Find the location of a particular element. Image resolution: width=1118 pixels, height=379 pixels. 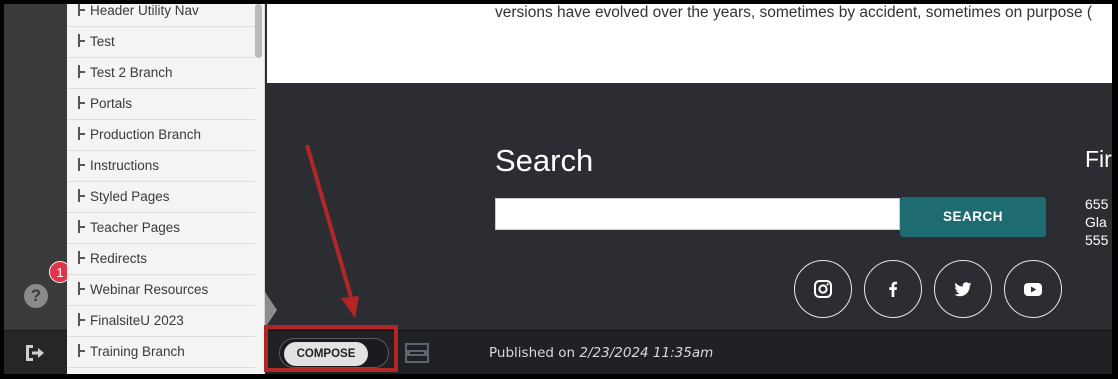

tree-item: Training Branch is located at coordinates (161, 352).